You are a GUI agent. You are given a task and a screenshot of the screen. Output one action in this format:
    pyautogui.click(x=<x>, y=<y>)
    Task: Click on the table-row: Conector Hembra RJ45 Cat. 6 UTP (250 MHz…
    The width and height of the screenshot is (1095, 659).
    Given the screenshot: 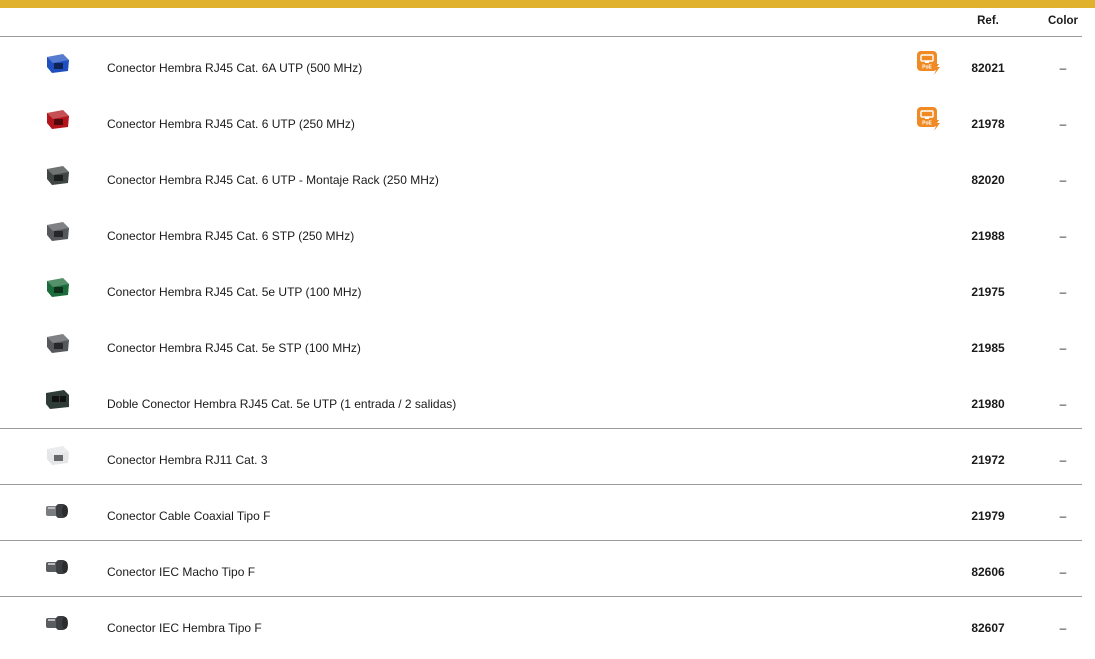 What is the action you would take?
    pyautogui.click(x=547, y=121)
    